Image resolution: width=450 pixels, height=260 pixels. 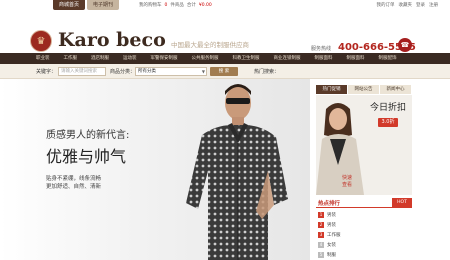 I want to click on hero-title: 优雅与帅气, so click(x=86, y=156).